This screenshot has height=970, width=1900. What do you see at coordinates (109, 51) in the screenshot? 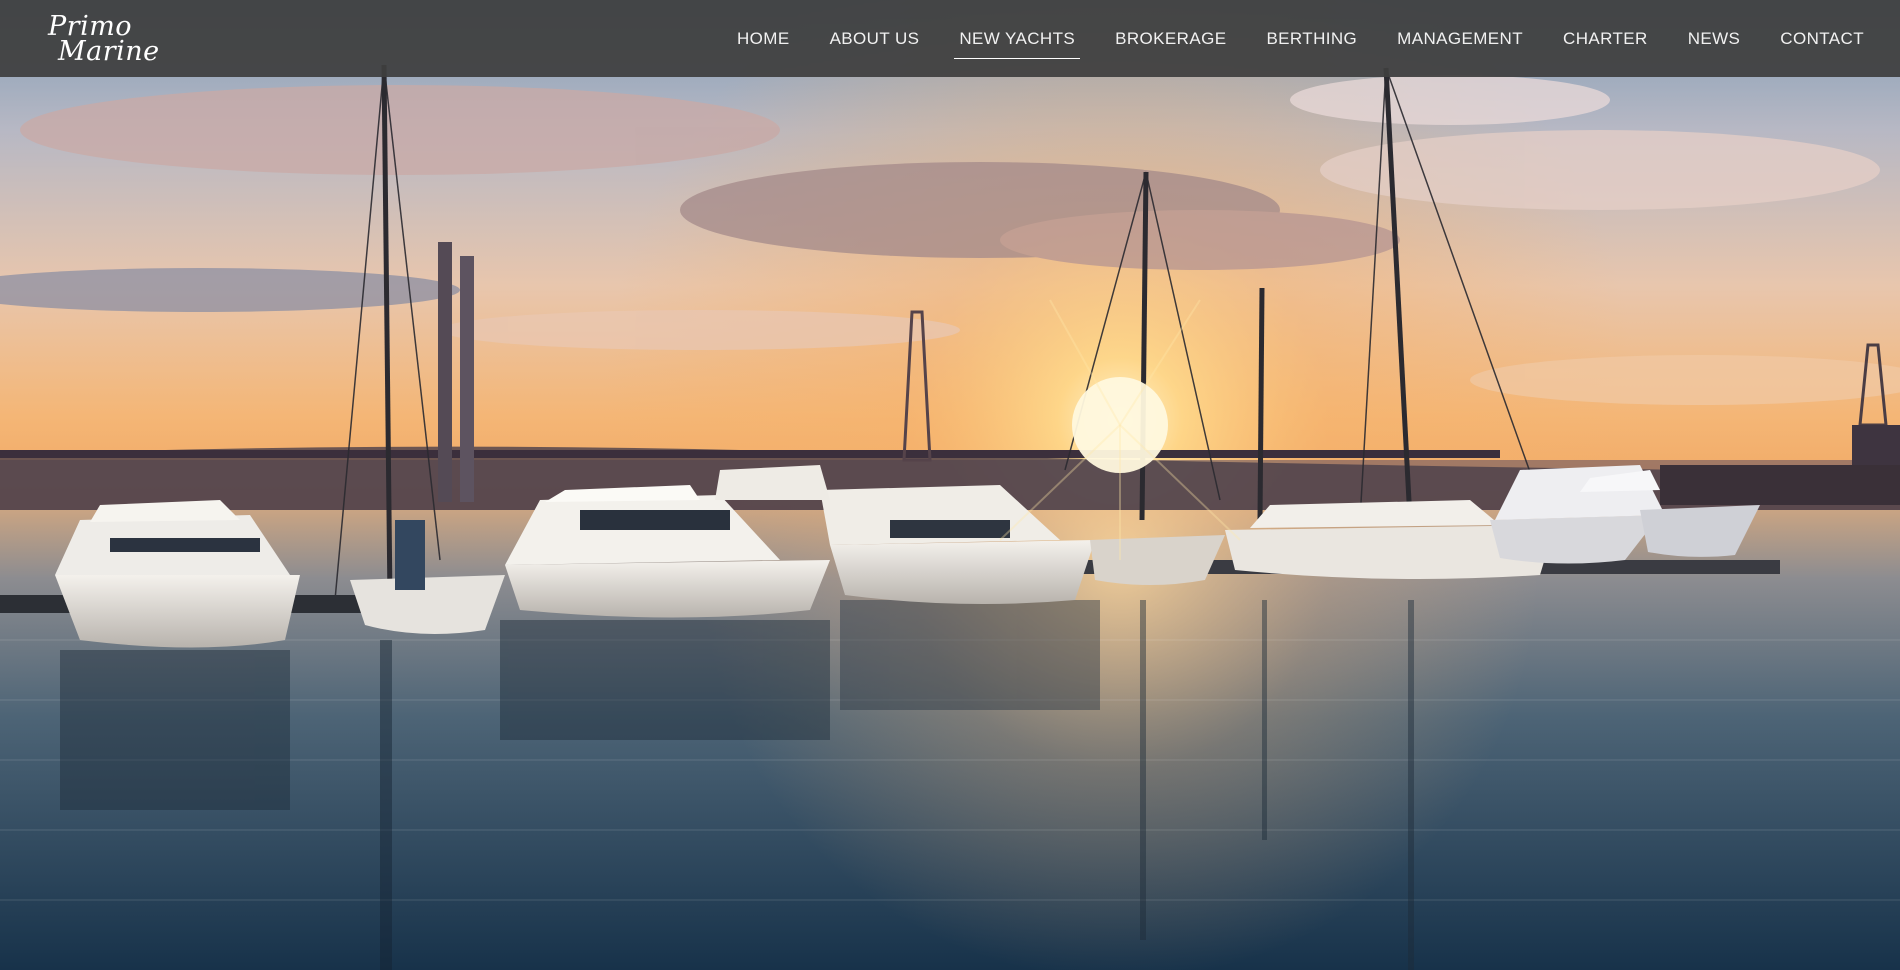
I see `logo-line-marine: Marine` at bounding box center [109, 51].